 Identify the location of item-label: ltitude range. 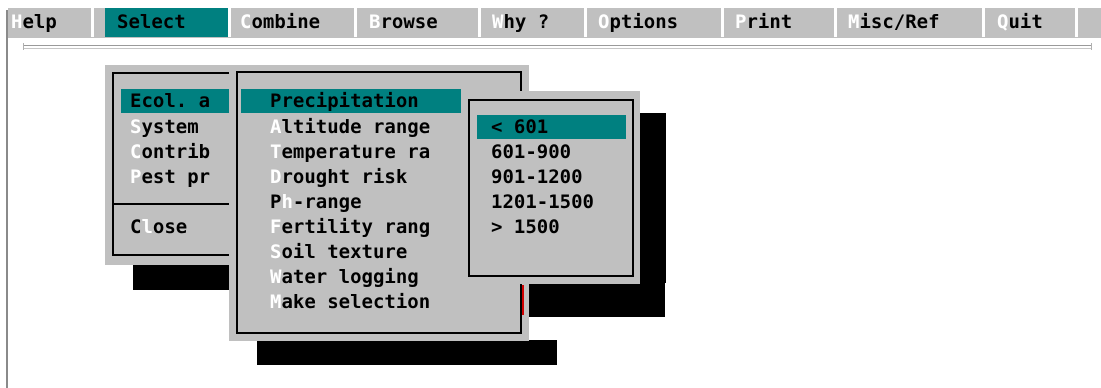
(356, 127).